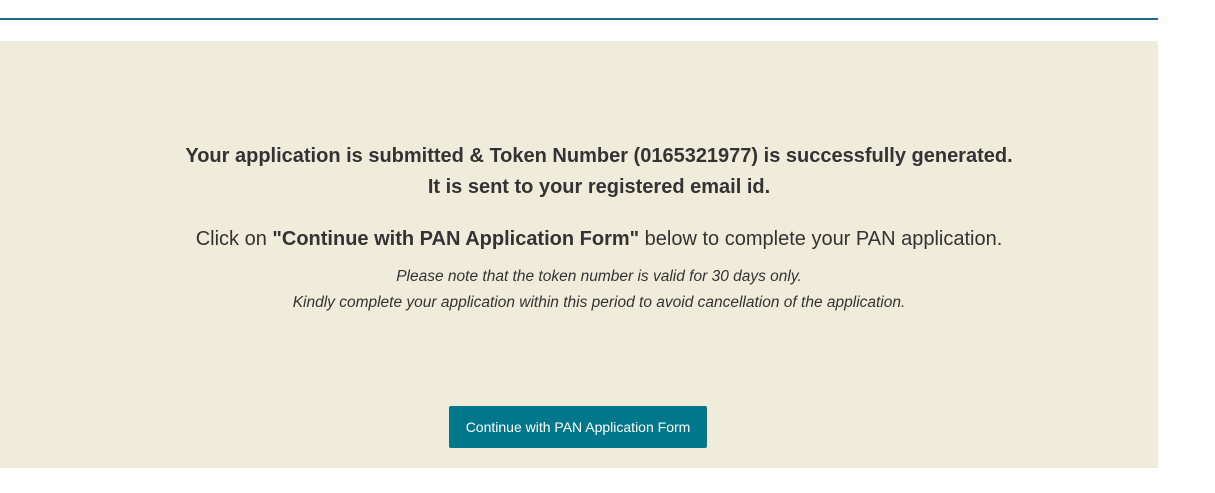 This screenshot has height=493, width=1215. Describe the element at coordinates (234, 239) in the screenshot. I see `instruction-prefix: Click on` at that location.